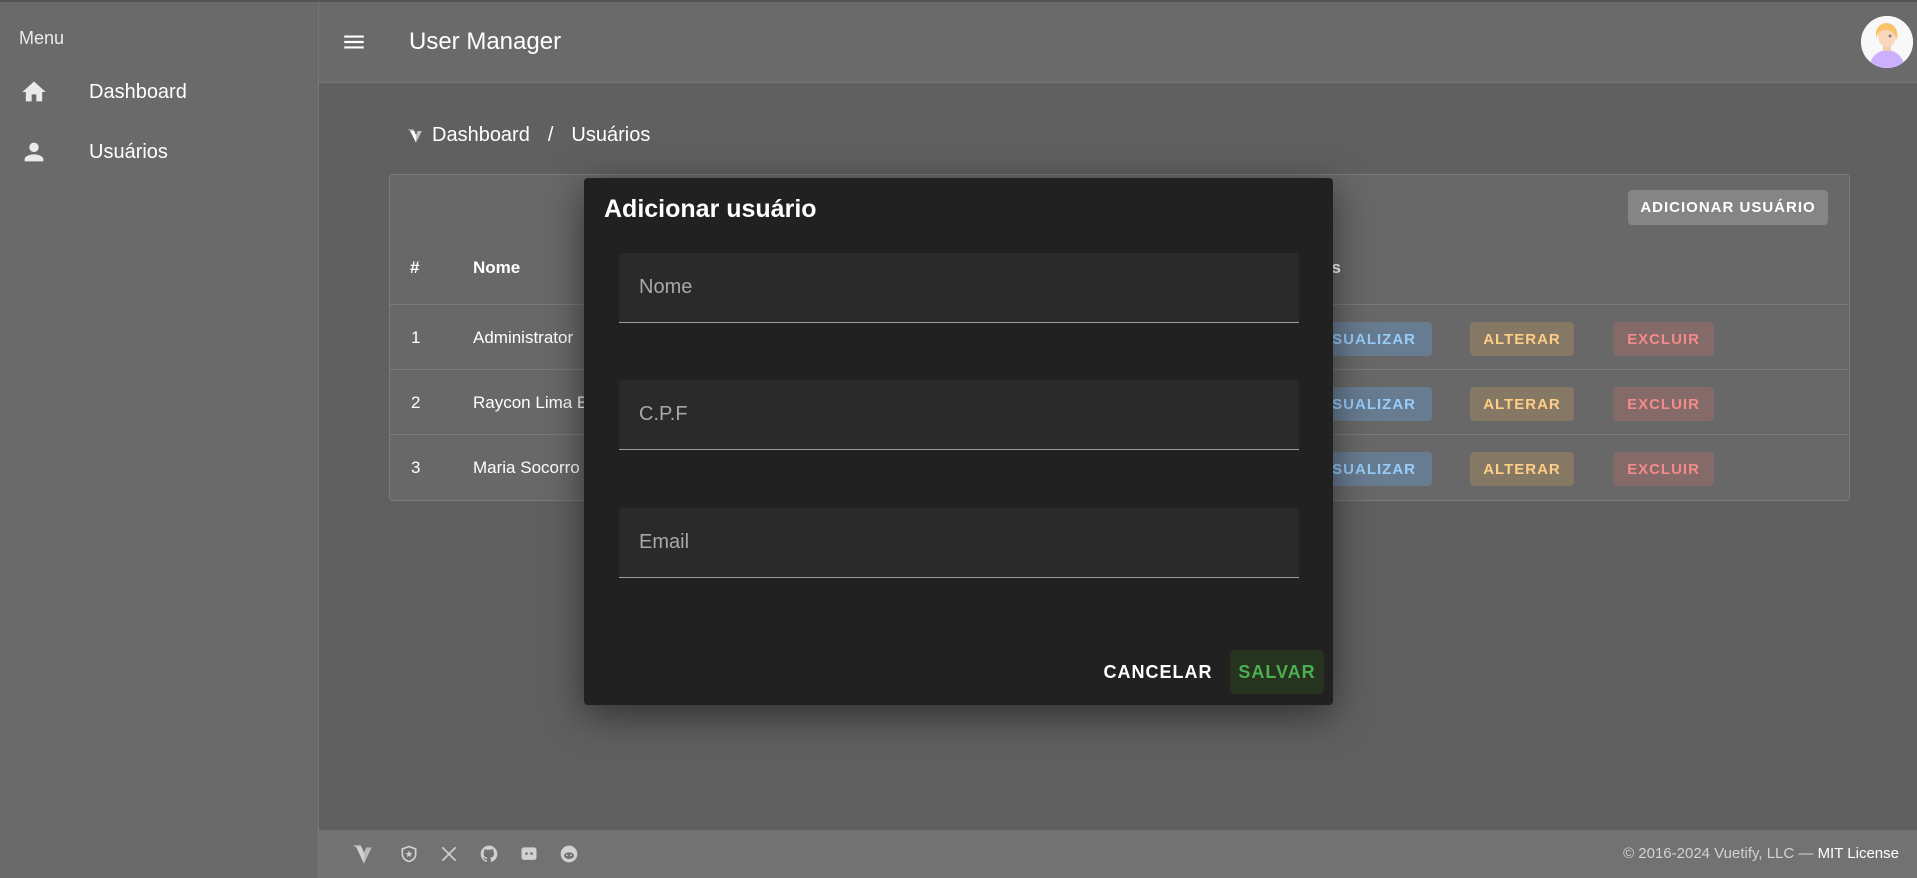 The width and height of the screenshot is (1917, 878). I want to click on email-input, so click(959, 542).